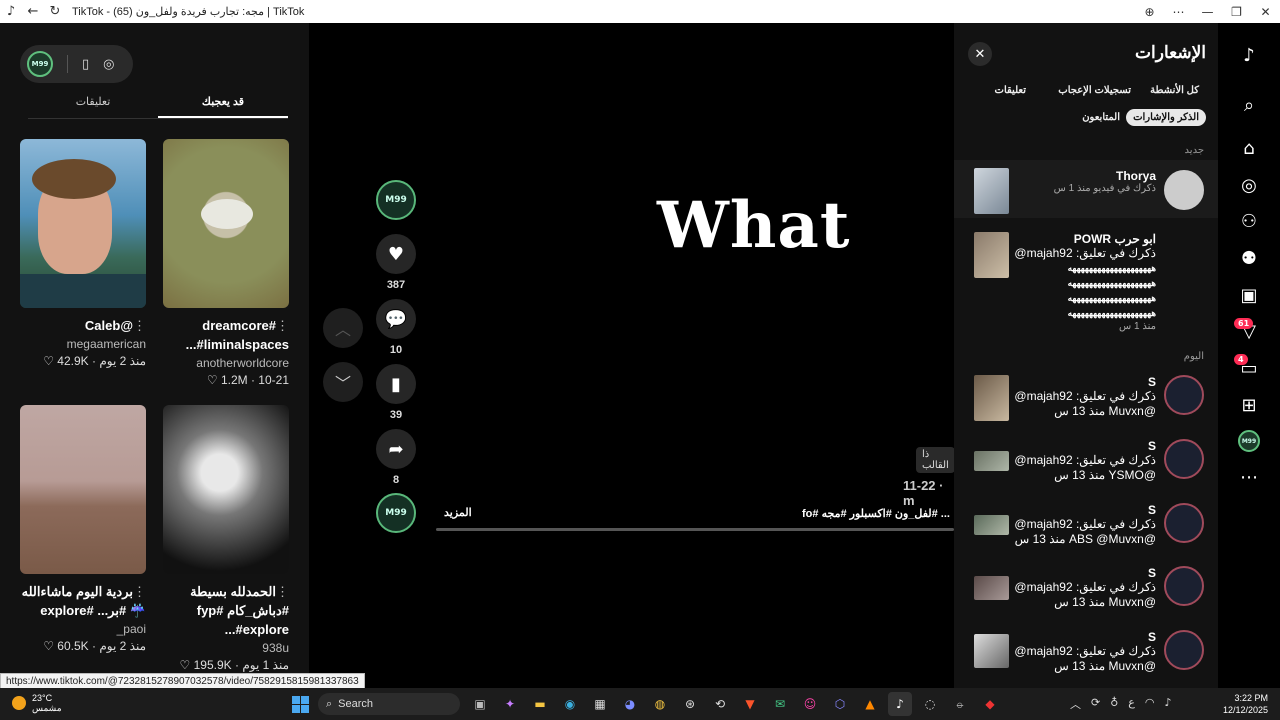 The width and height of the screenshot is (1280, 720). What do you see at coordinates (300, 704) in the screenshot?
I see `start-button` at bounding box center [300, 704].